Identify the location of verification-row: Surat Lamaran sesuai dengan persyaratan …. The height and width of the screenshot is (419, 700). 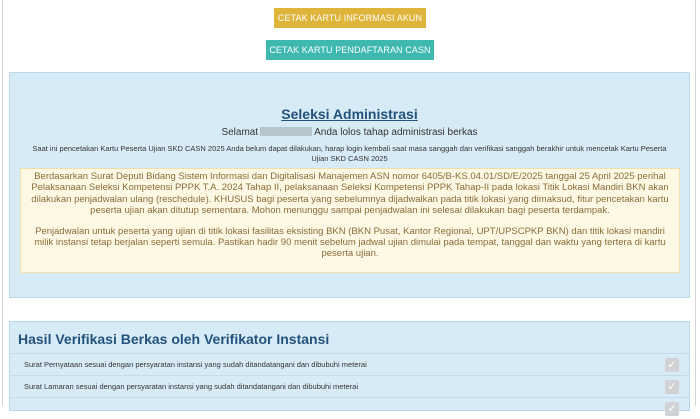
(349, 386).